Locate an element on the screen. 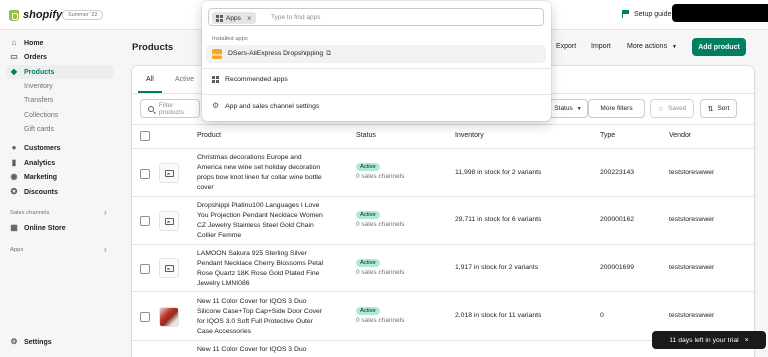 Image resolution: width=768 pixels, height=357 pixels. app-name-text: DSers-AliExpress Dropshipping is located at coordinates (276, 53).